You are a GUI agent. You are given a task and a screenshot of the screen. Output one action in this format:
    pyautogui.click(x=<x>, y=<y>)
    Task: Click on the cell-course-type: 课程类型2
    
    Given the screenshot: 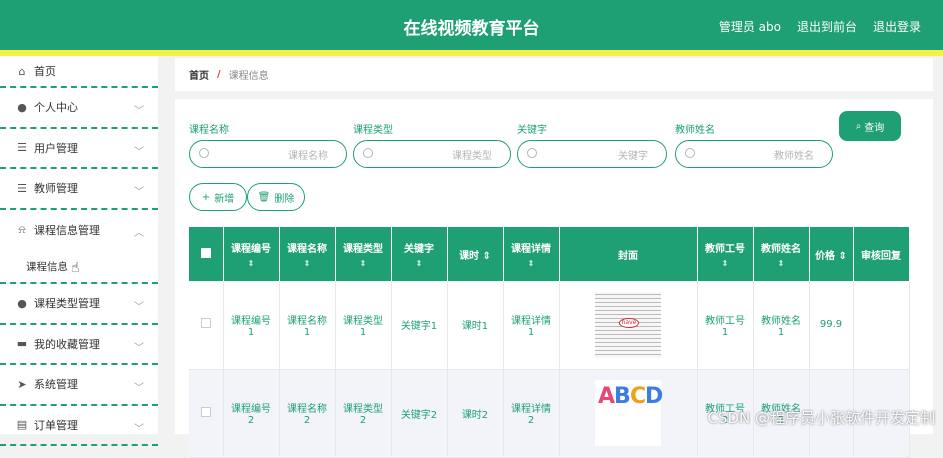 What is the action you would take?
    pyautogui.click(x=363, y=413)
    